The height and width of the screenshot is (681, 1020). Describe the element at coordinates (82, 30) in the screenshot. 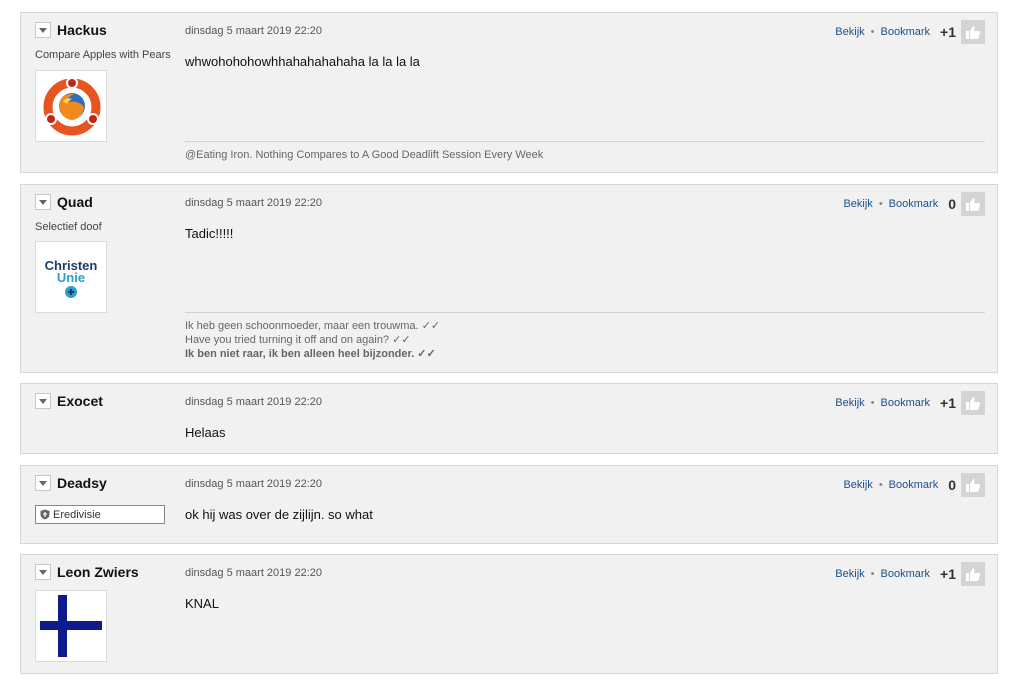

I see `username: Hackus` at that location.